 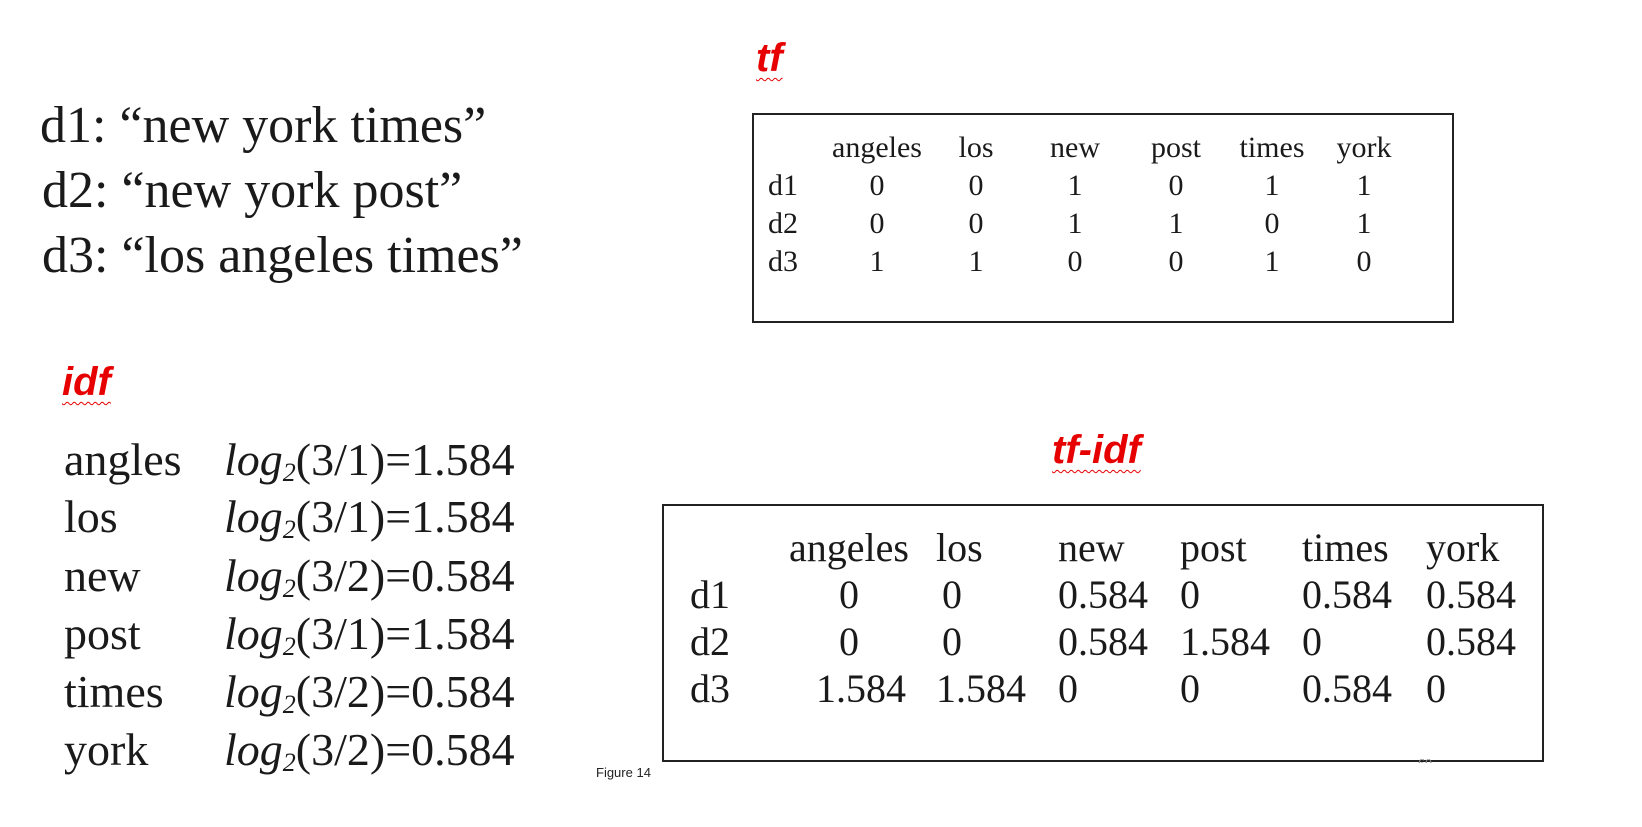 I want to click on tfidf-col-header: new, so click(x=1091, y=547).